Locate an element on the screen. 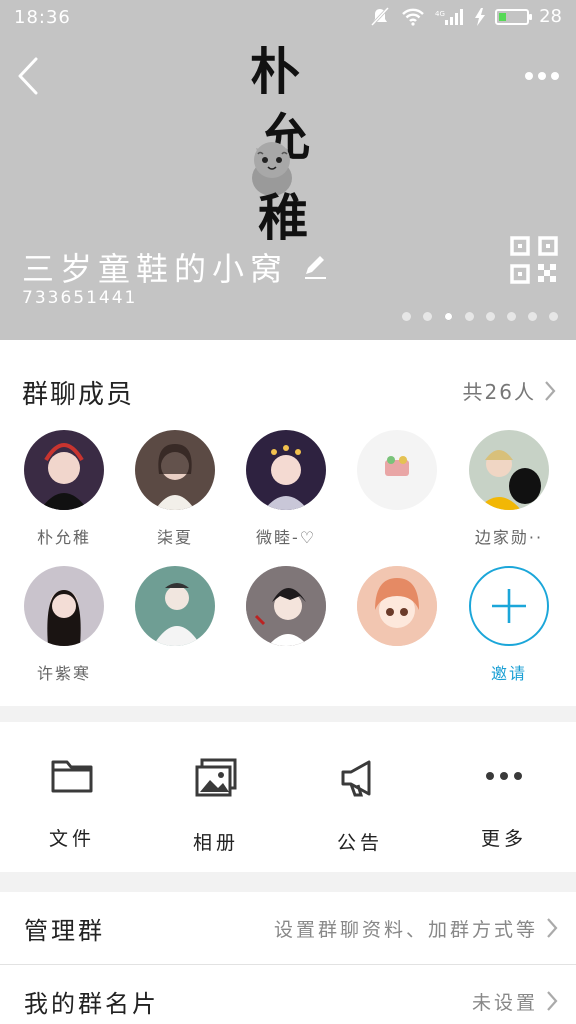 Image resolution: width=576 pixels, height=1024 pixels. manage-group-row: 管理群 设置群聊资料、加群方式等 is located at coordinates (288, 928).